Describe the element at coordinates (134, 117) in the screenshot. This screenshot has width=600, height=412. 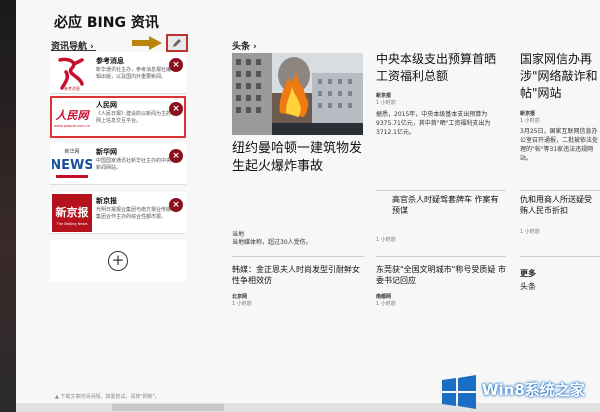
I see `source-desc: 《人民日报》建设的以新闻为主的网上信息交互平台。` at that location.